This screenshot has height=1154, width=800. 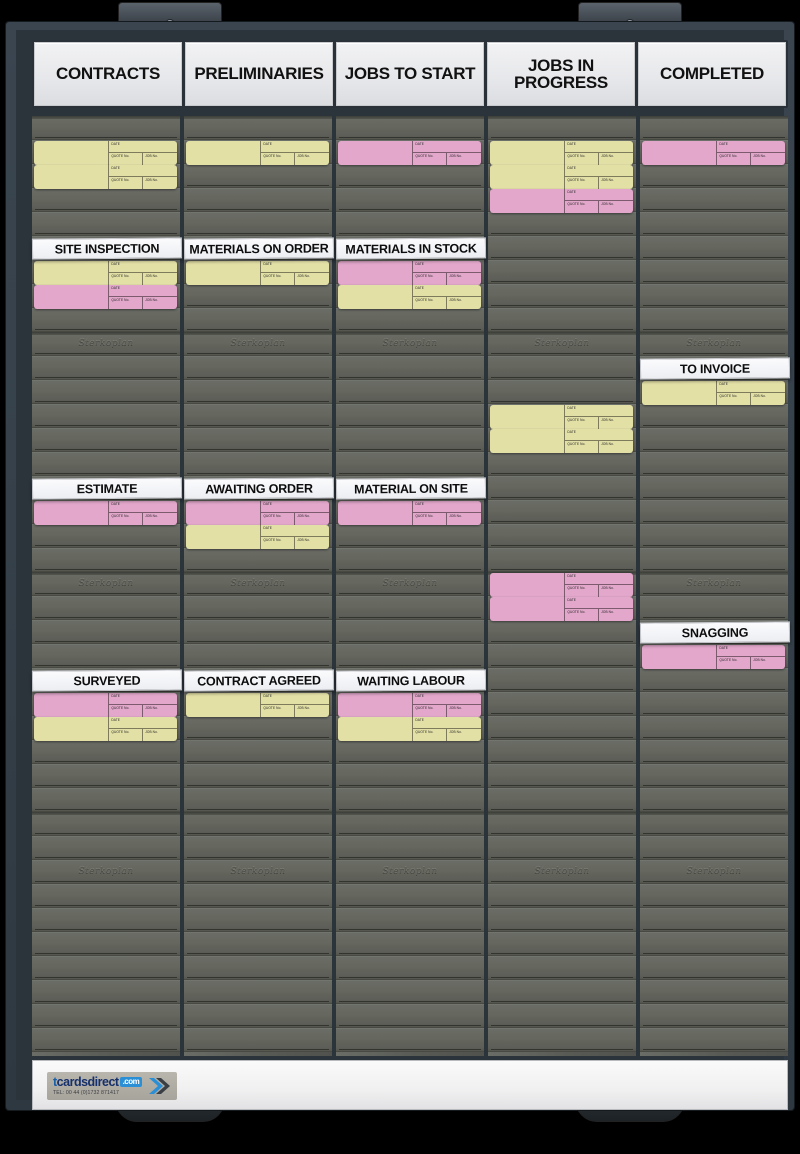 I want to click on column-section-label: ESTIMATE, so click(x=107, y=488).